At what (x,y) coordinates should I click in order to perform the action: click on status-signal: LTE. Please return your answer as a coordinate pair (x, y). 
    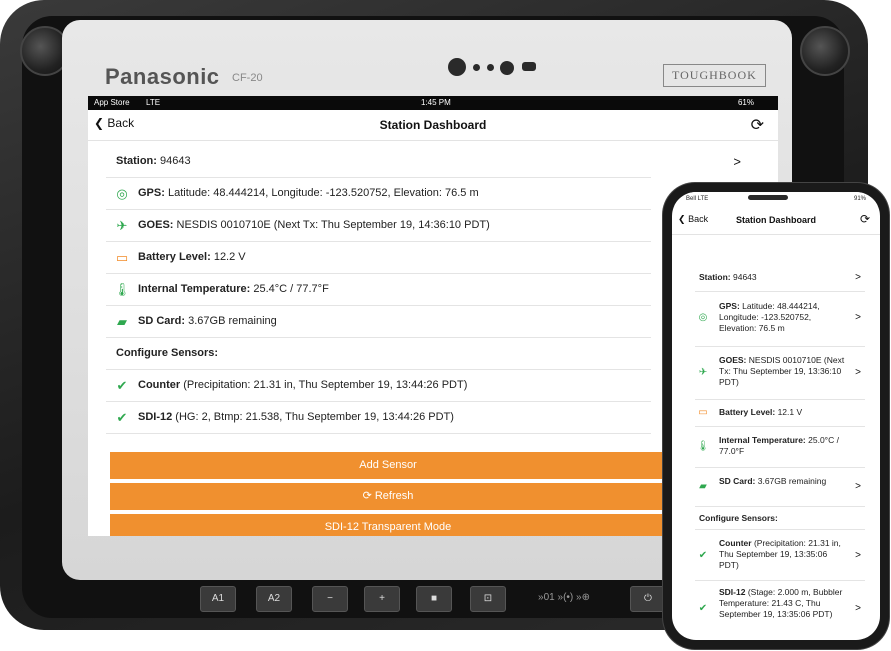
    Looking at the image, I should click on (153, 102).